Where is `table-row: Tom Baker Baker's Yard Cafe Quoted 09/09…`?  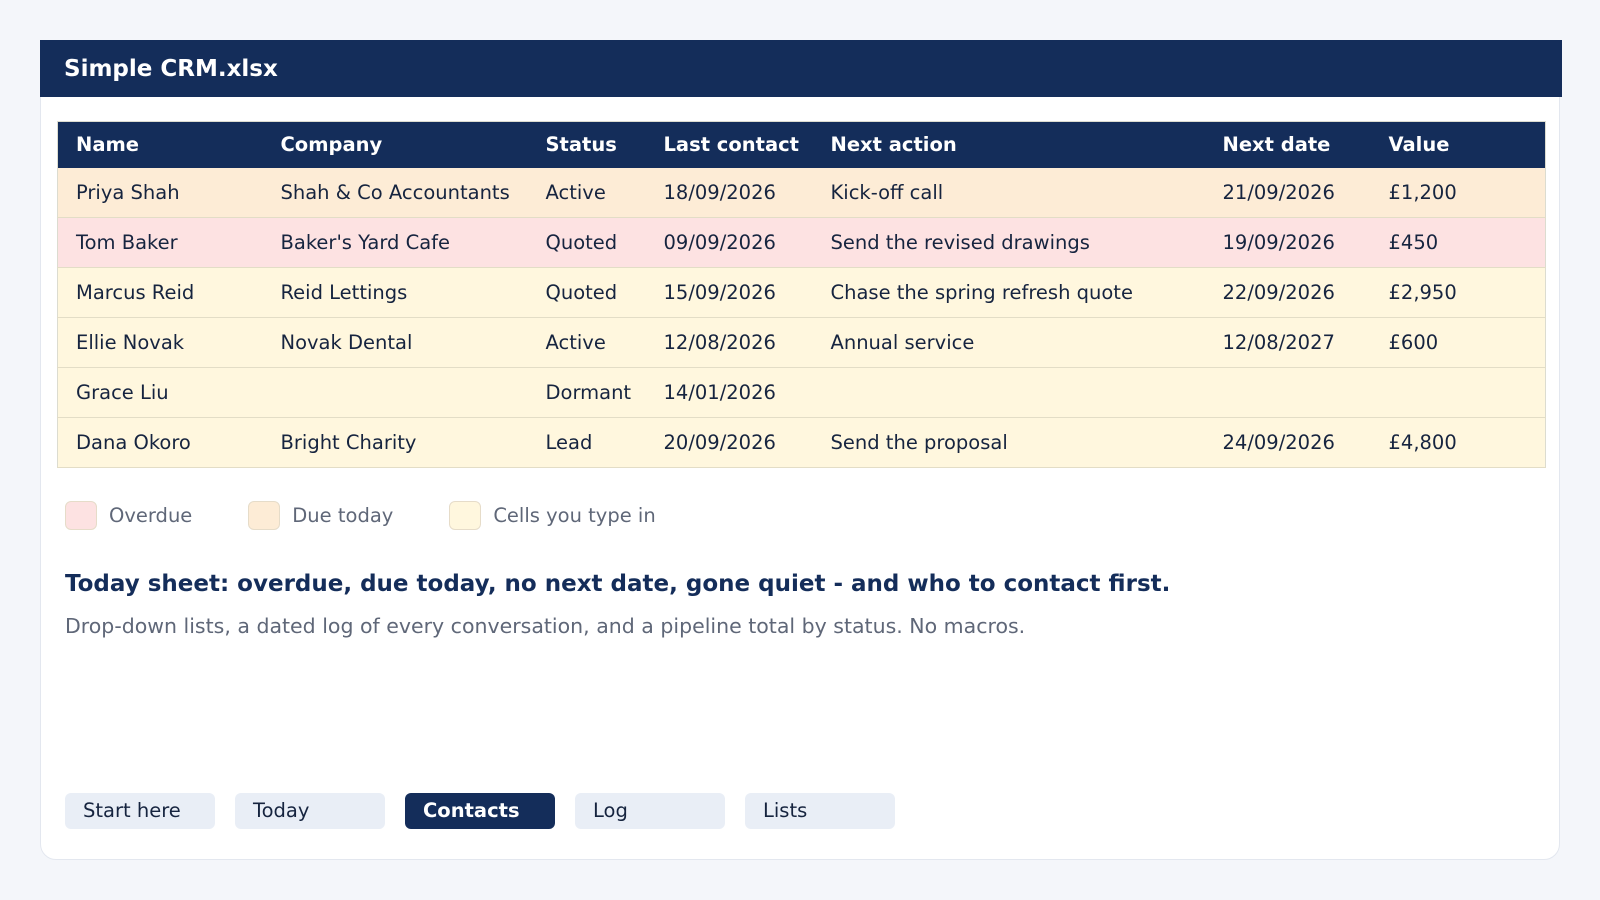 table-row: Tom Baker Baker's Yard Cafe Quoted 09/09… is located at coordinates (801, 242).